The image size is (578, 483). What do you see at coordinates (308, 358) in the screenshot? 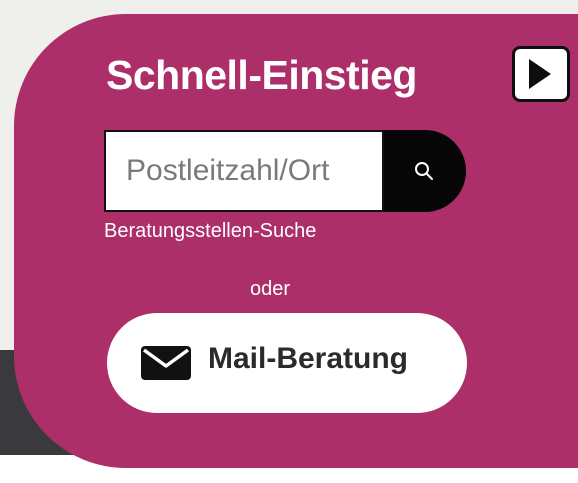
I see `mail-button-label: Mail-Beratung` at bounding box center [308, 358].